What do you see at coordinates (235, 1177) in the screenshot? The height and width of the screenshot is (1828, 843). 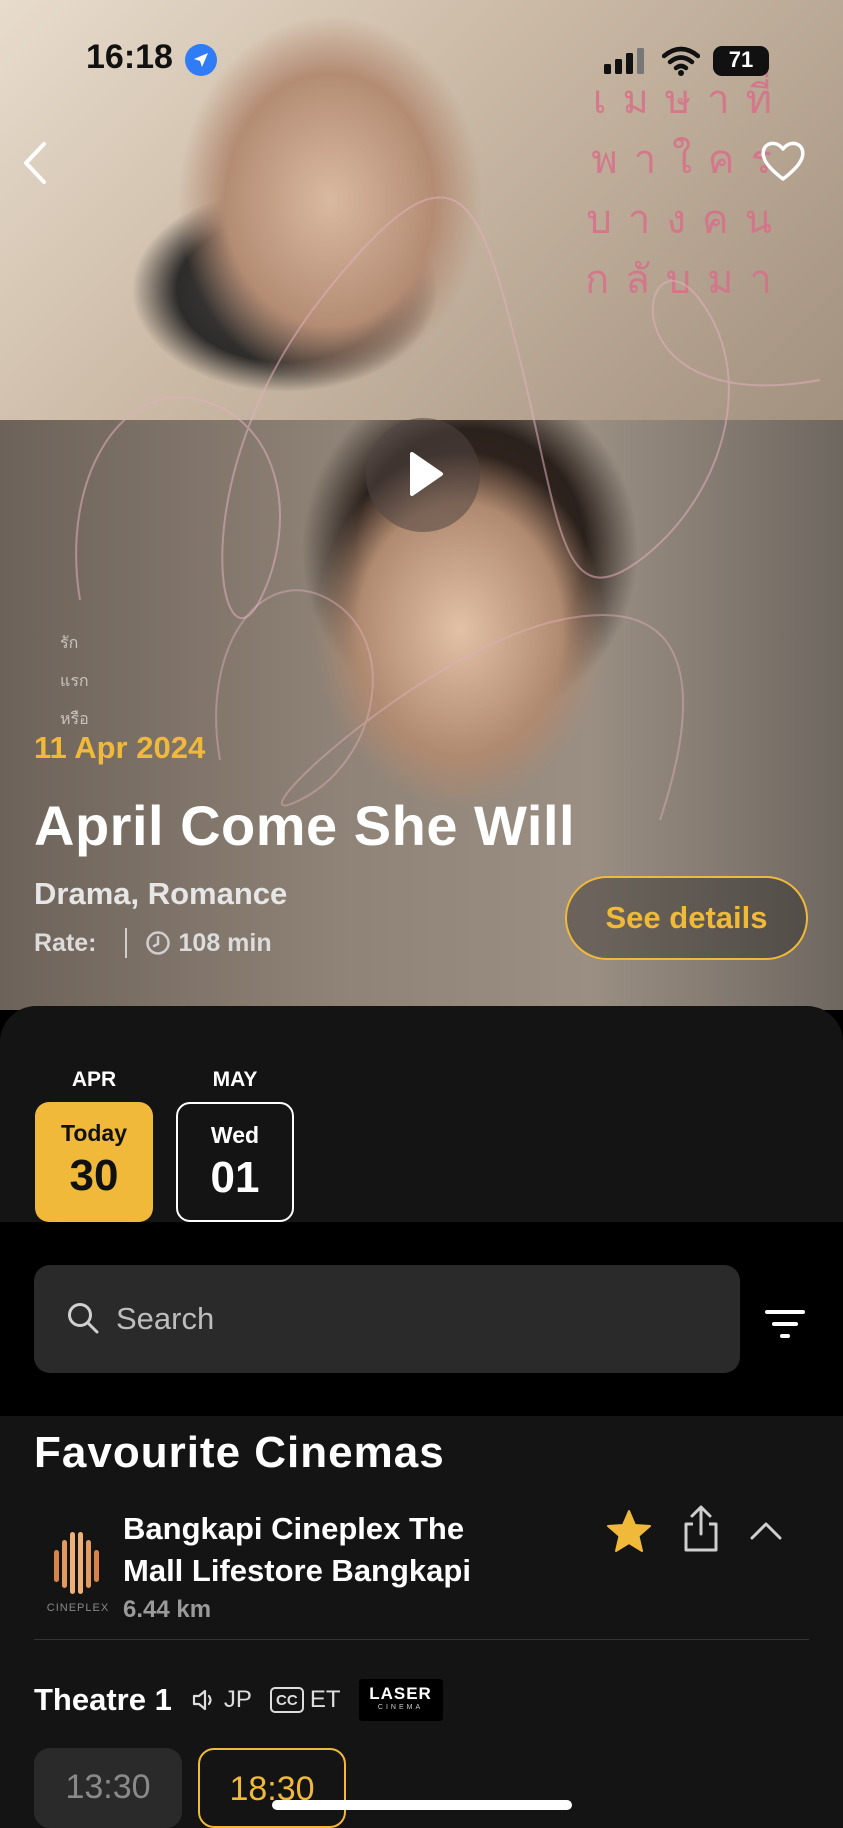 I see `date-day-number: 01` at bounding box center [235, 1177].